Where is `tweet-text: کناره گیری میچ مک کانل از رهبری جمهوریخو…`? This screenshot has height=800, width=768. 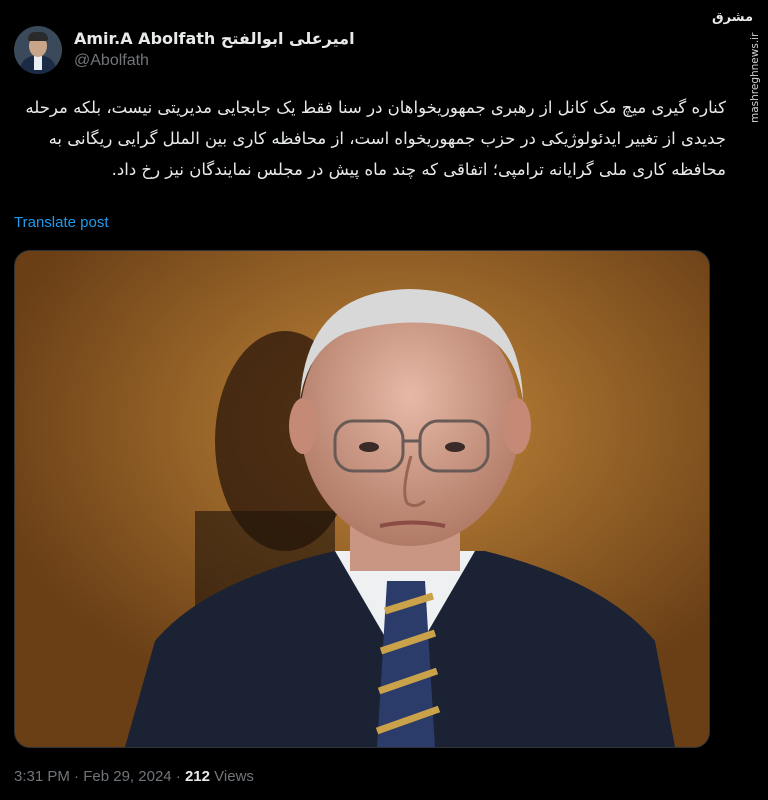
tweet-text: کناره گیری میچ مک کانل از رهبری جمهوریخو… is located at coordinates (375, 138).